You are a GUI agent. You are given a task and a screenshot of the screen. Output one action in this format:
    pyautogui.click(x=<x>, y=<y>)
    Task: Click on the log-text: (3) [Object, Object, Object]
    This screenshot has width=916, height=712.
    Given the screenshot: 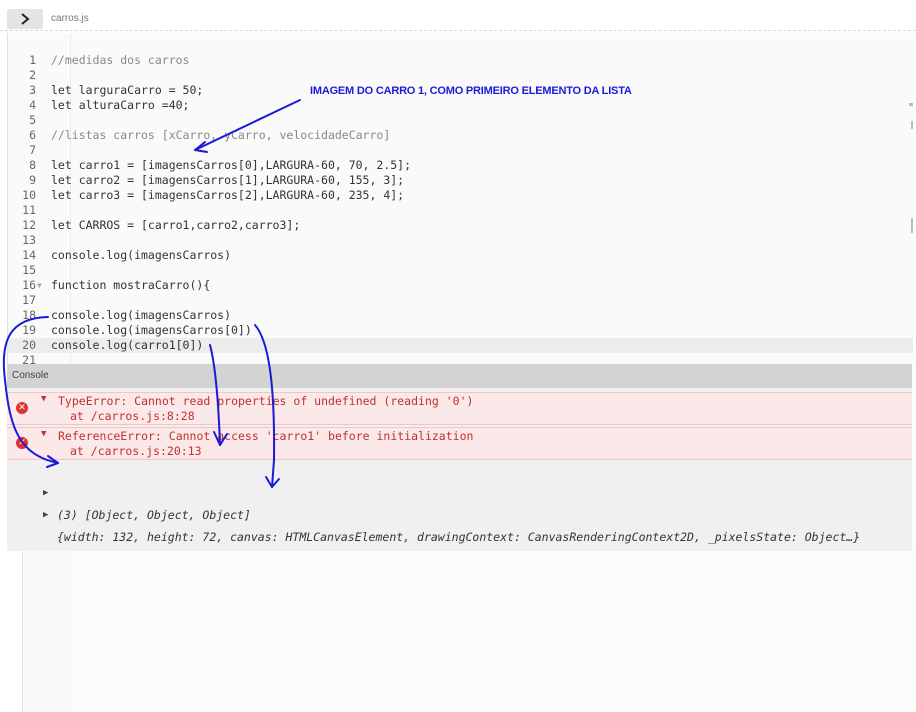 What is the action you would take?
    pyautogui.click(x=154, y=515)
    